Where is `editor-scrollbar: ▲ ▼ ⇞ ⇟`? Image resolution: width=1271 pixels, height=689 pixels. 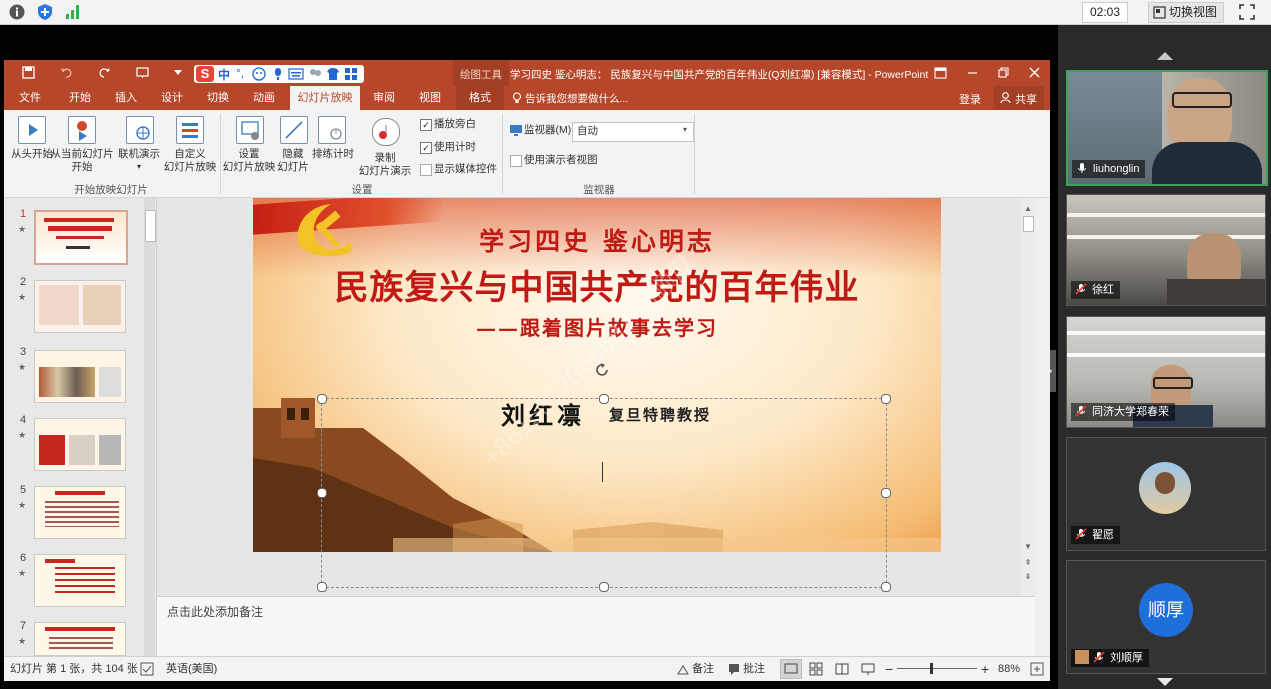
editor-scrollbar: ▲ ▼ ⇞ ⇟ is located at coordinates (1028, 397).